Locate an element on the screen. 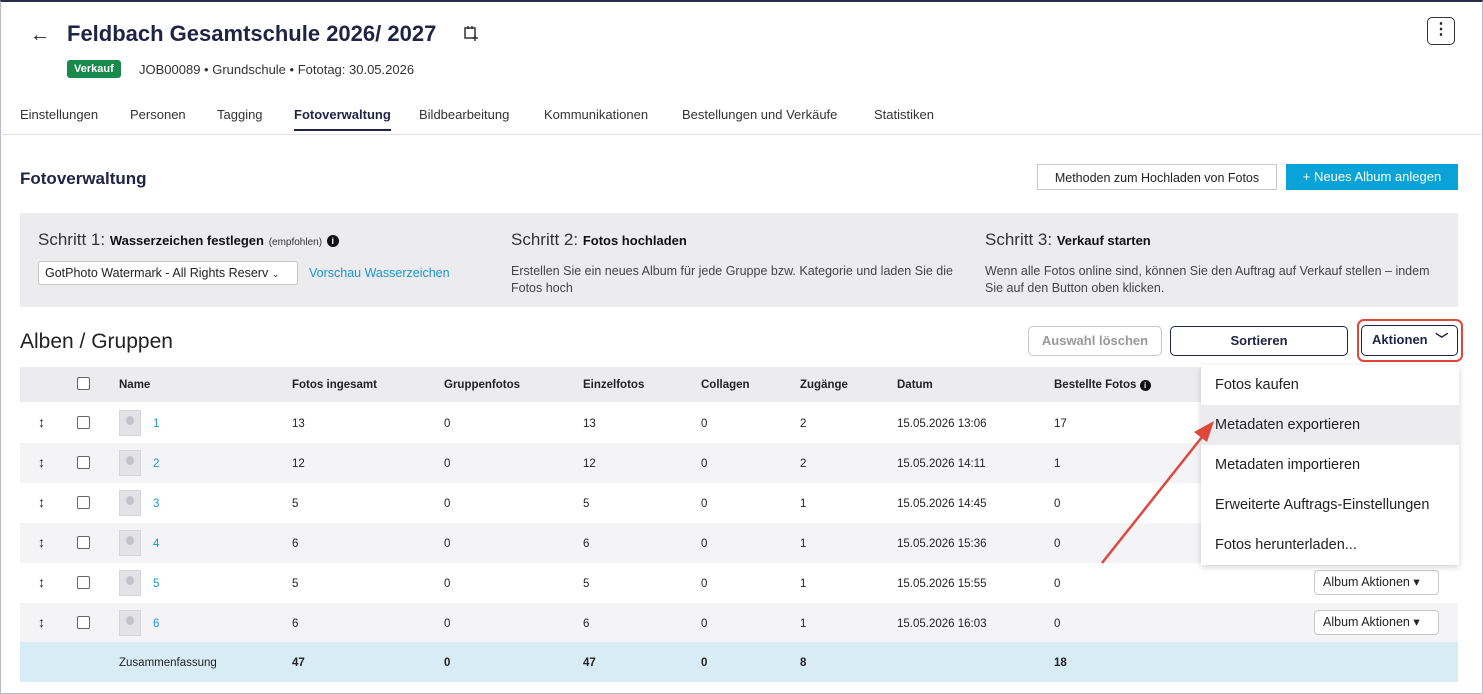  cell: 15.05.2026 14:11 is located at coordinates (941, 464).